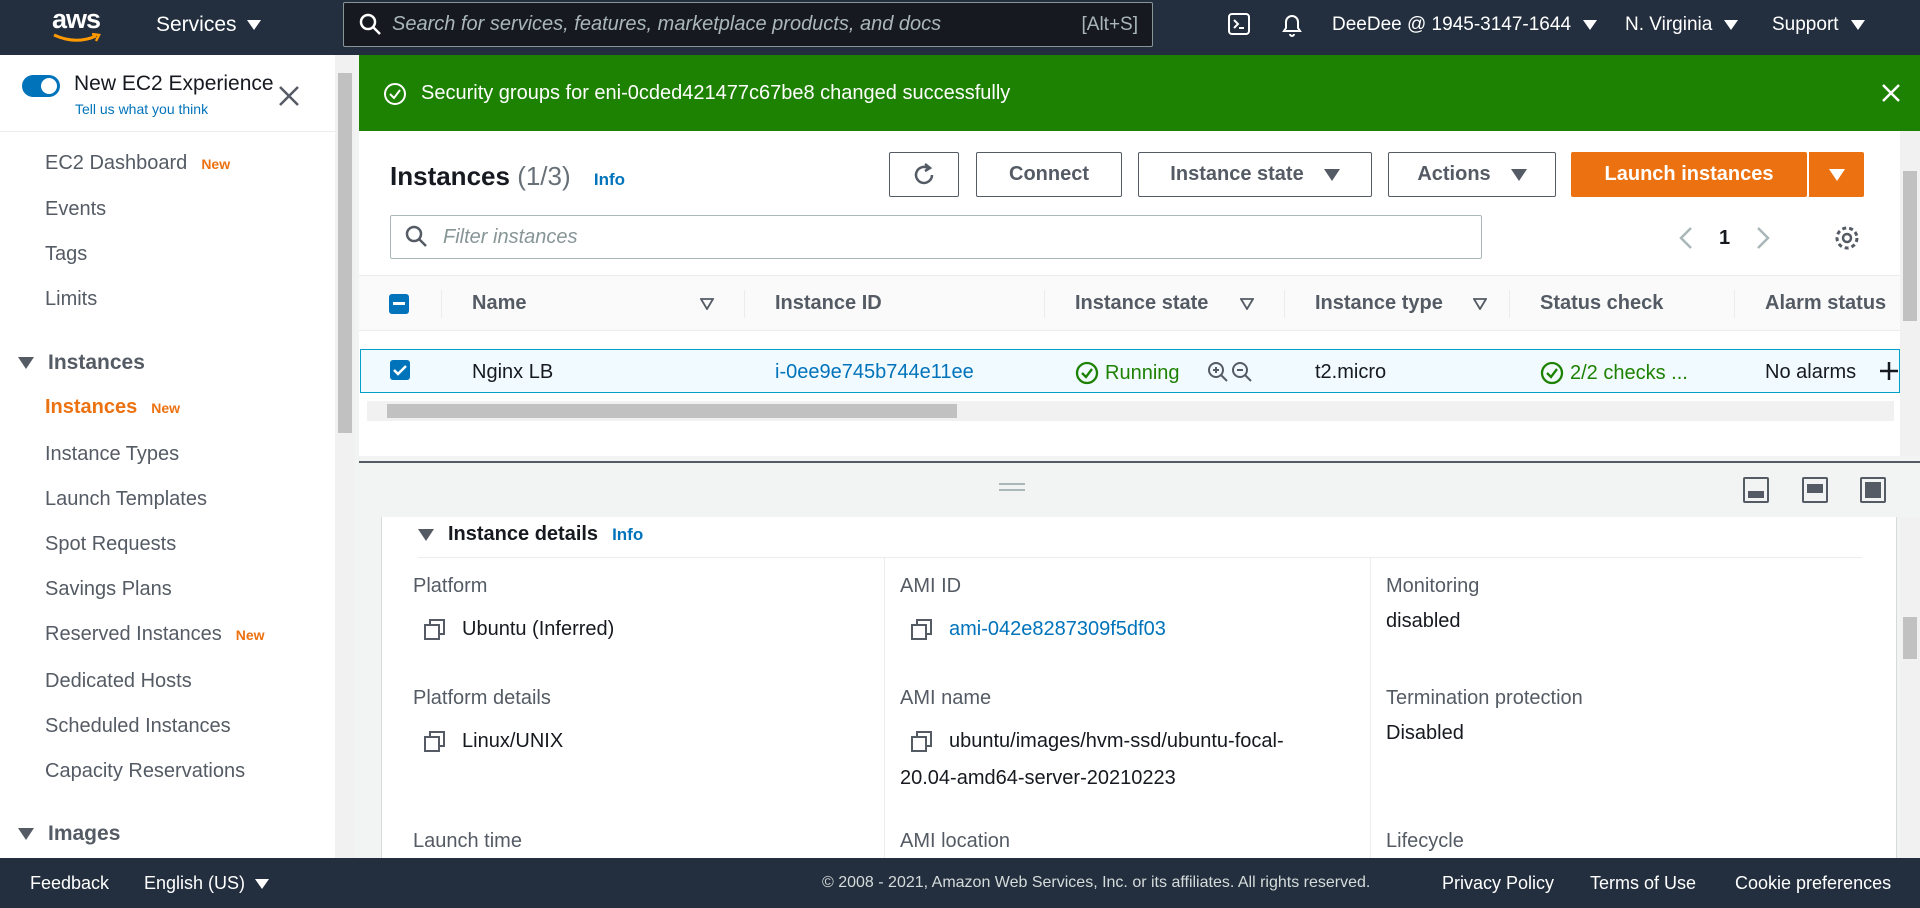 This screenshot has width=1920, height=908. Describe the element at coordinates (345, 253) in the screenshot. I see `sidebar-scrollbar-thumb` at that location.